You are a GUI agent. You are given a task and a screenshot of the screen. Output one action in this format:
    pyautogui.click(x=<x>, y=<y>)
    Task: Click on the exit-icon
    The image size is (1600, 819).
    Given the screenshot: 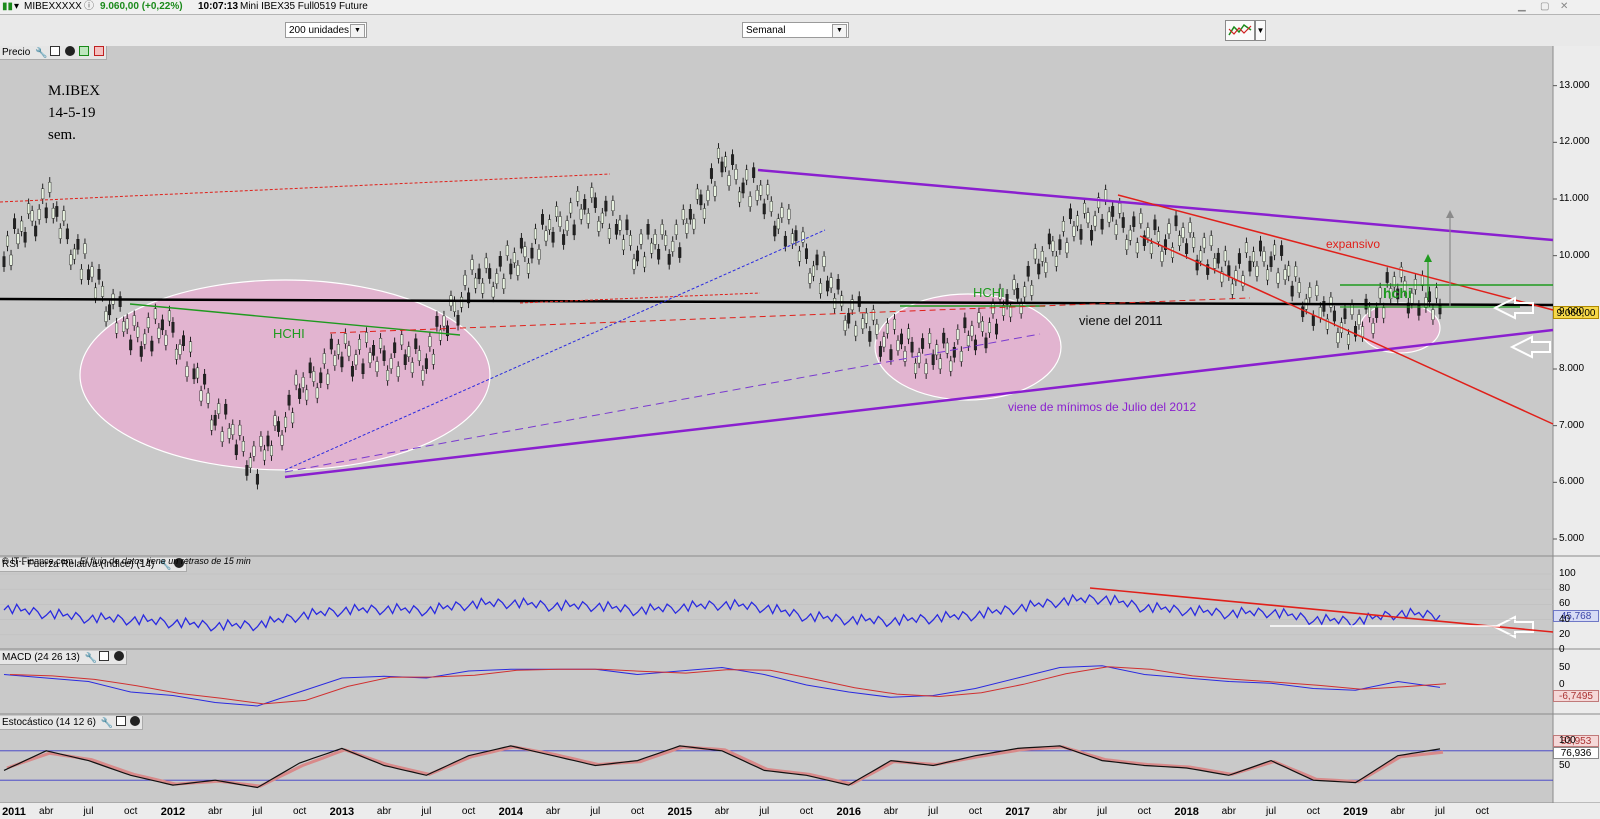 What is the action you would take?
    pyautogui.click(x=99, y=51)
    